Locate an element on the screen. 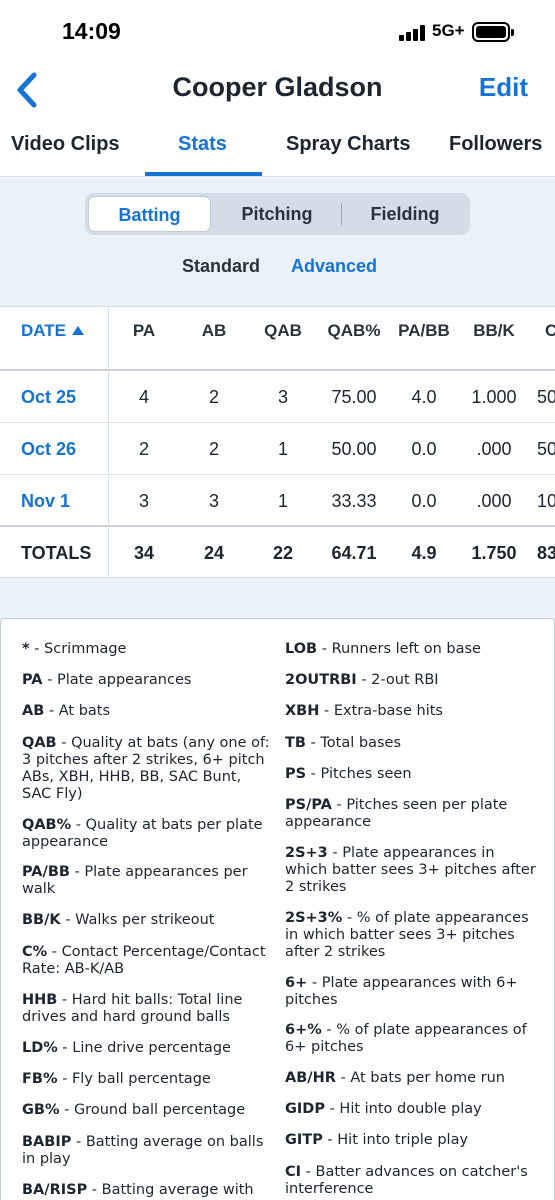  column-header: PA is located at coordinates (144, 331).